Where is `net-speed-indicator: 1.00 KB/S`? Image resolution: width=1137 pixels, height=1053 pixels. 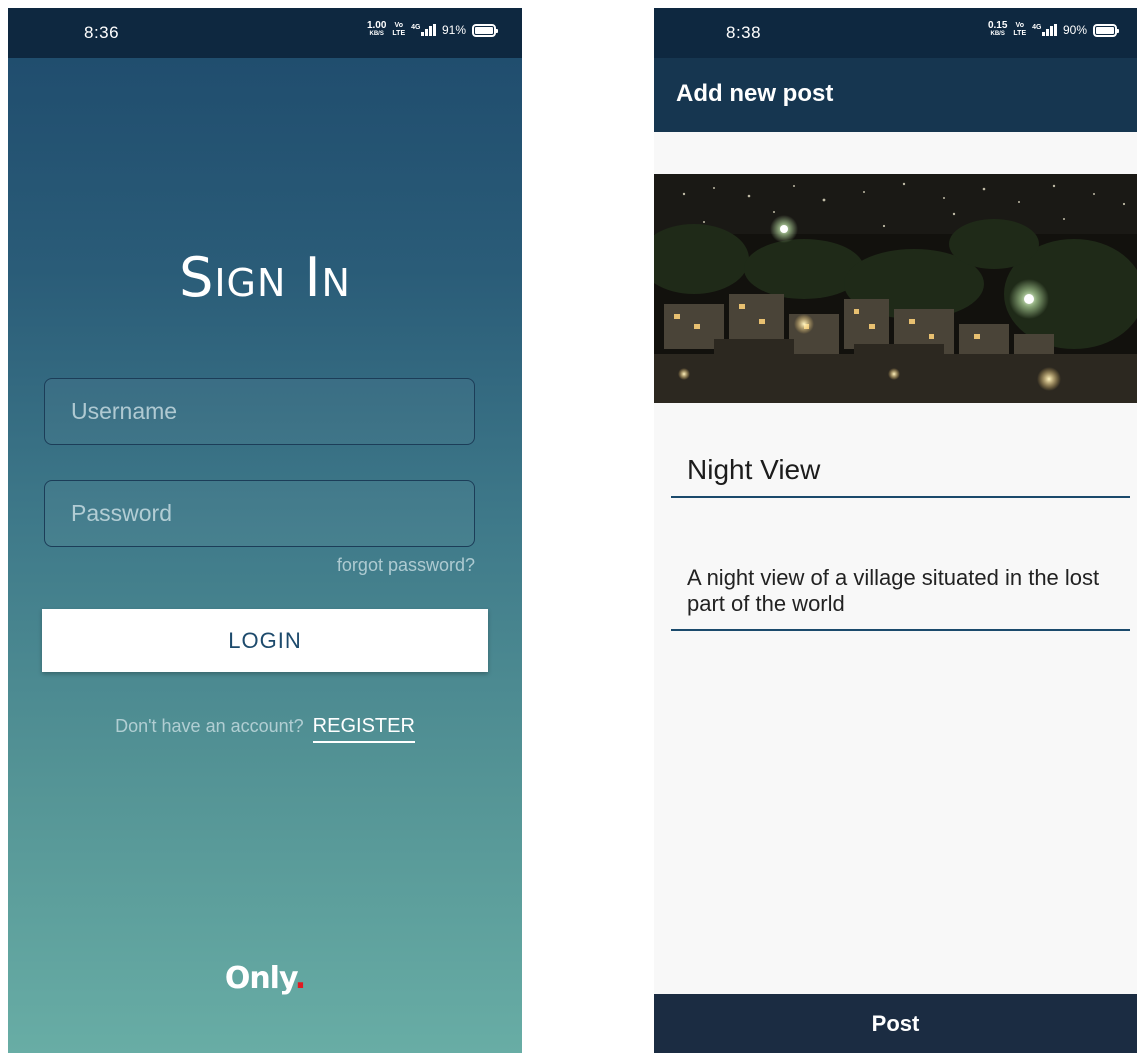
net-speed-indicator: 1.00 KB/S is located at coordinates (376, 29).